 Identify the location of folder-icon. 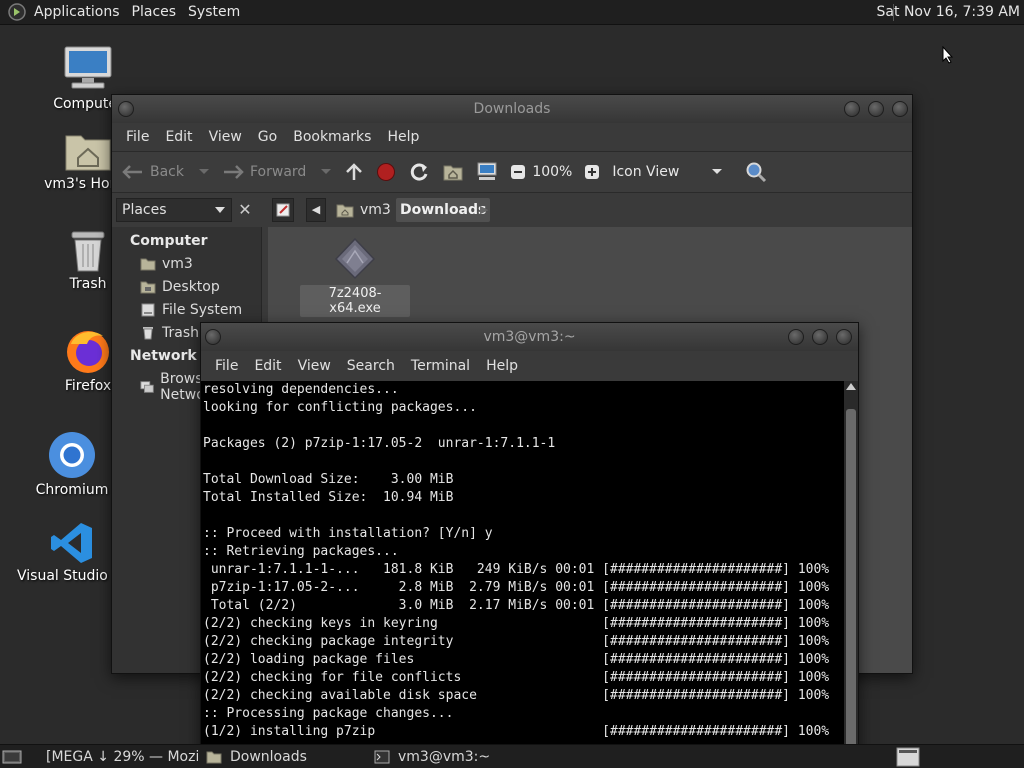
(214, 757).